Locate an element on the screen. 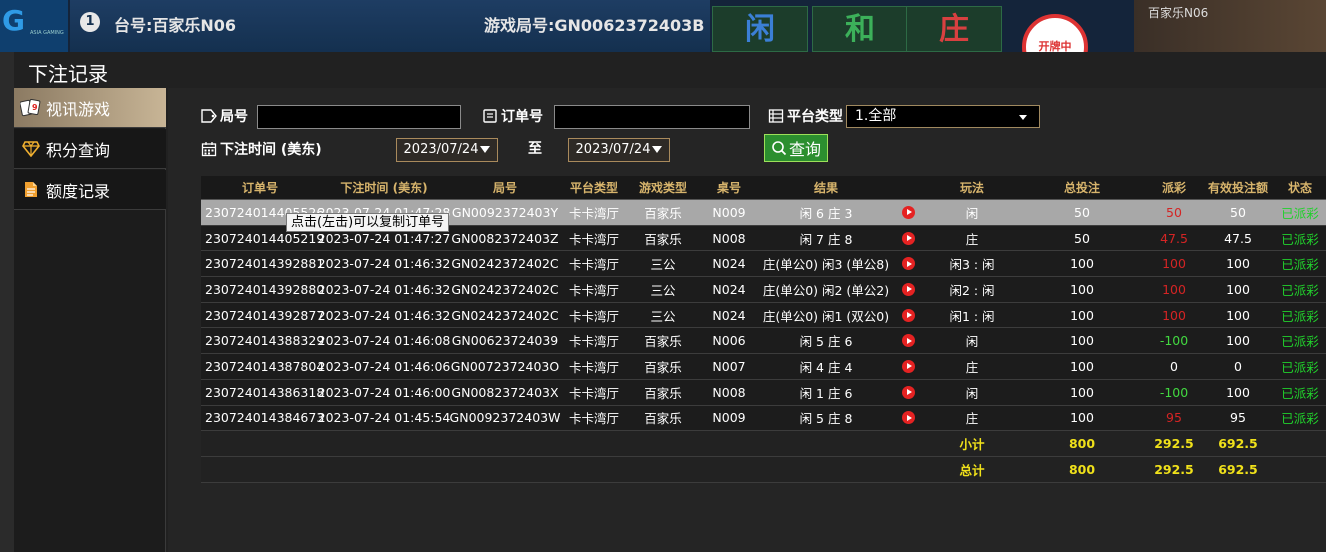 The width and height of the screenshot is (1326, 552). result-cell: 闲 5 庄 6 is located at coordinates (826, 342).